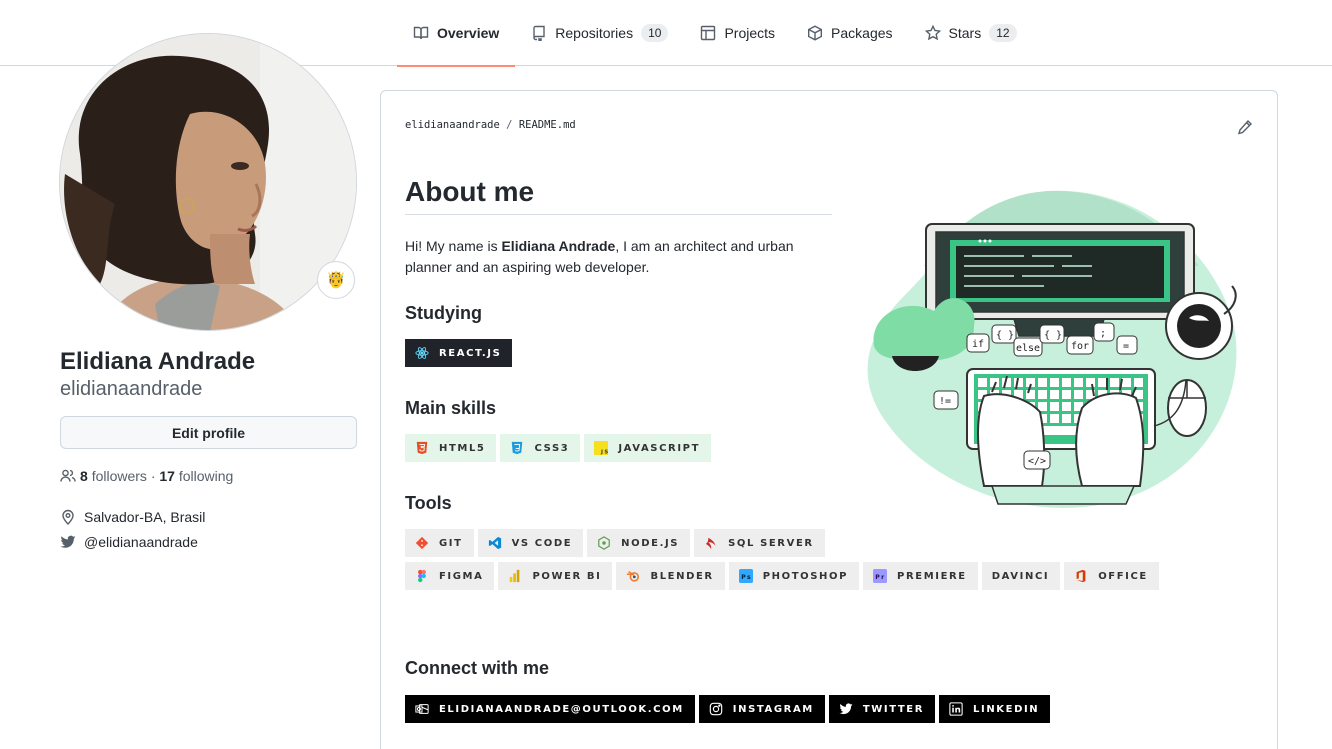 The image size is (1332, 749). Describe the element at coordinates (1037, 461) in the screenshot. I see `illustration-word: </>` at that location.